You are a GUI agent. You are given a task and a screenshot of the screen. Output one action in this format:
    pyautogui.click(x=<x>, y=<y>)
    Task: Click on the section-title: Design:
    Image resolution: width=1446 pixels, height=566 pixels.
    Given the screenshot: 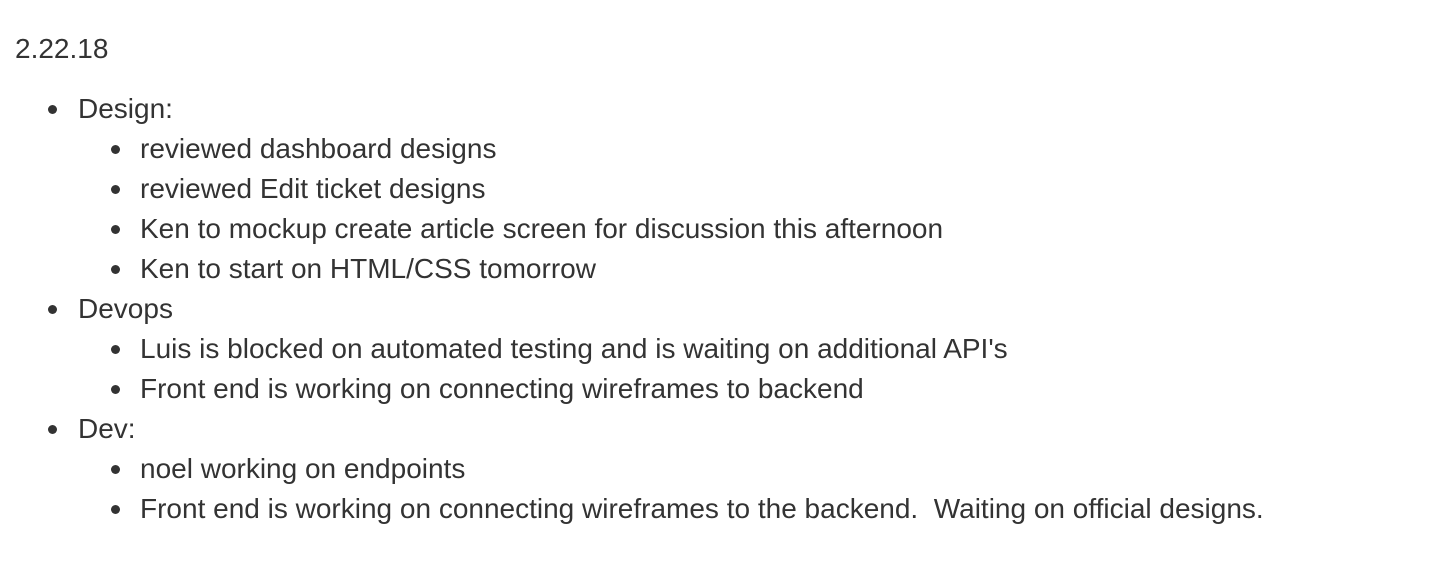 What is the action you would take?
    pyautogui.click(x=125, y=108)
    